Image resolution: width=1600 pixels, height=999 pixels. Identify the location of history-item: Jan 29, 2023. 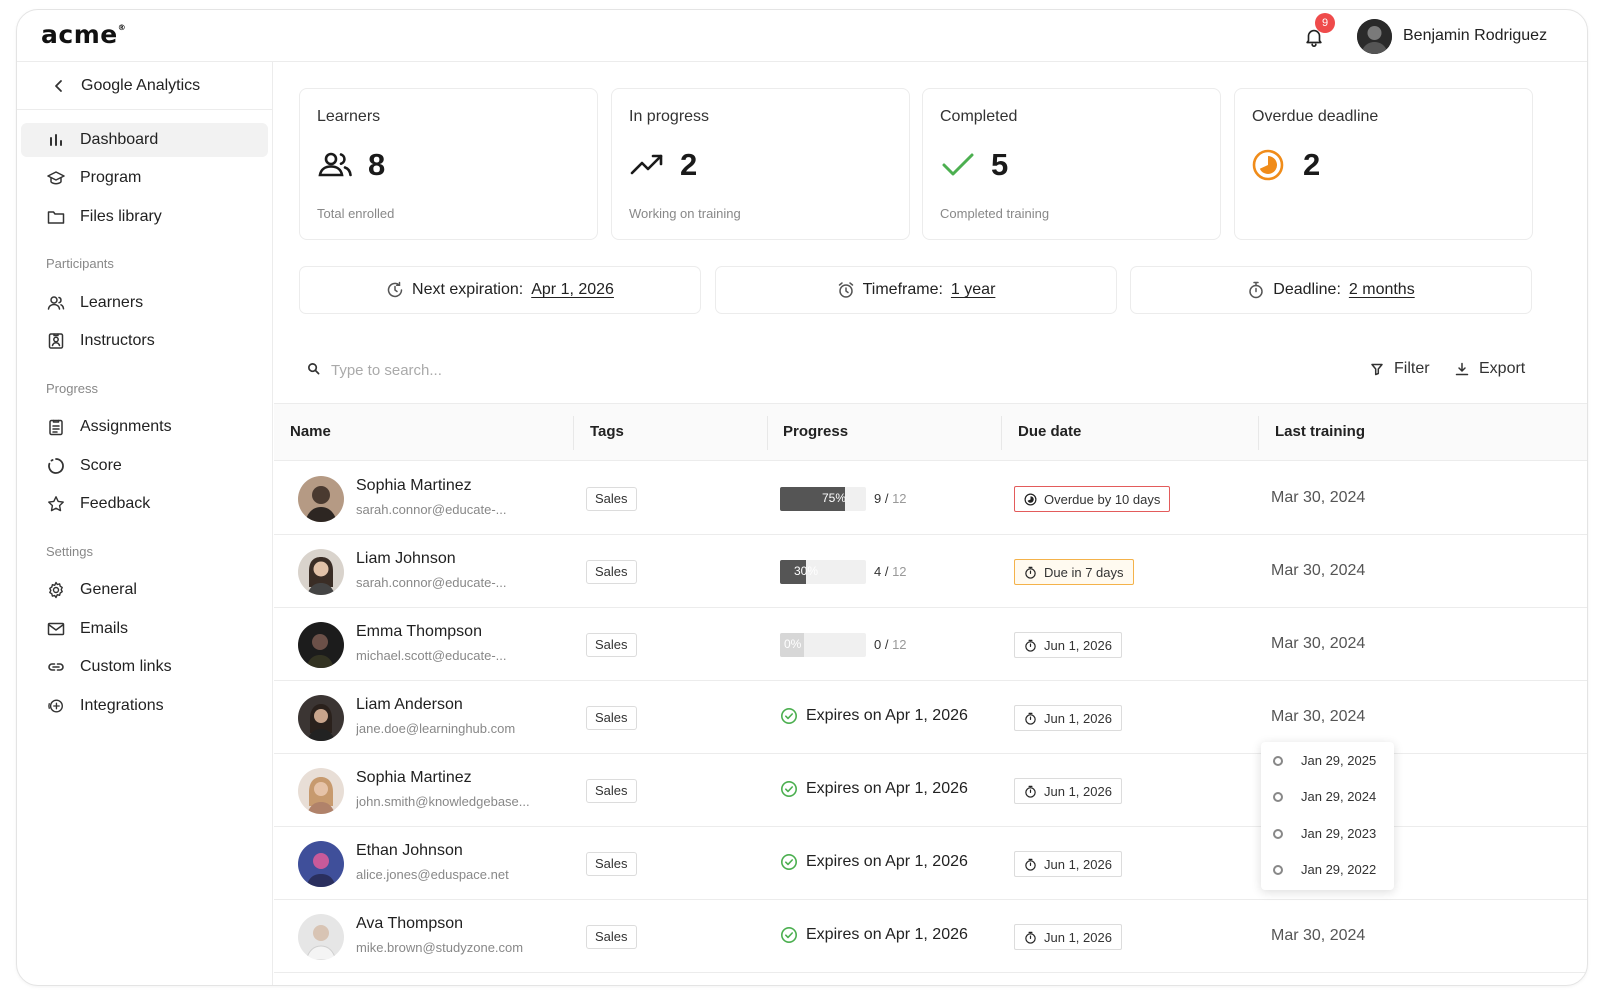
(1327, 834).